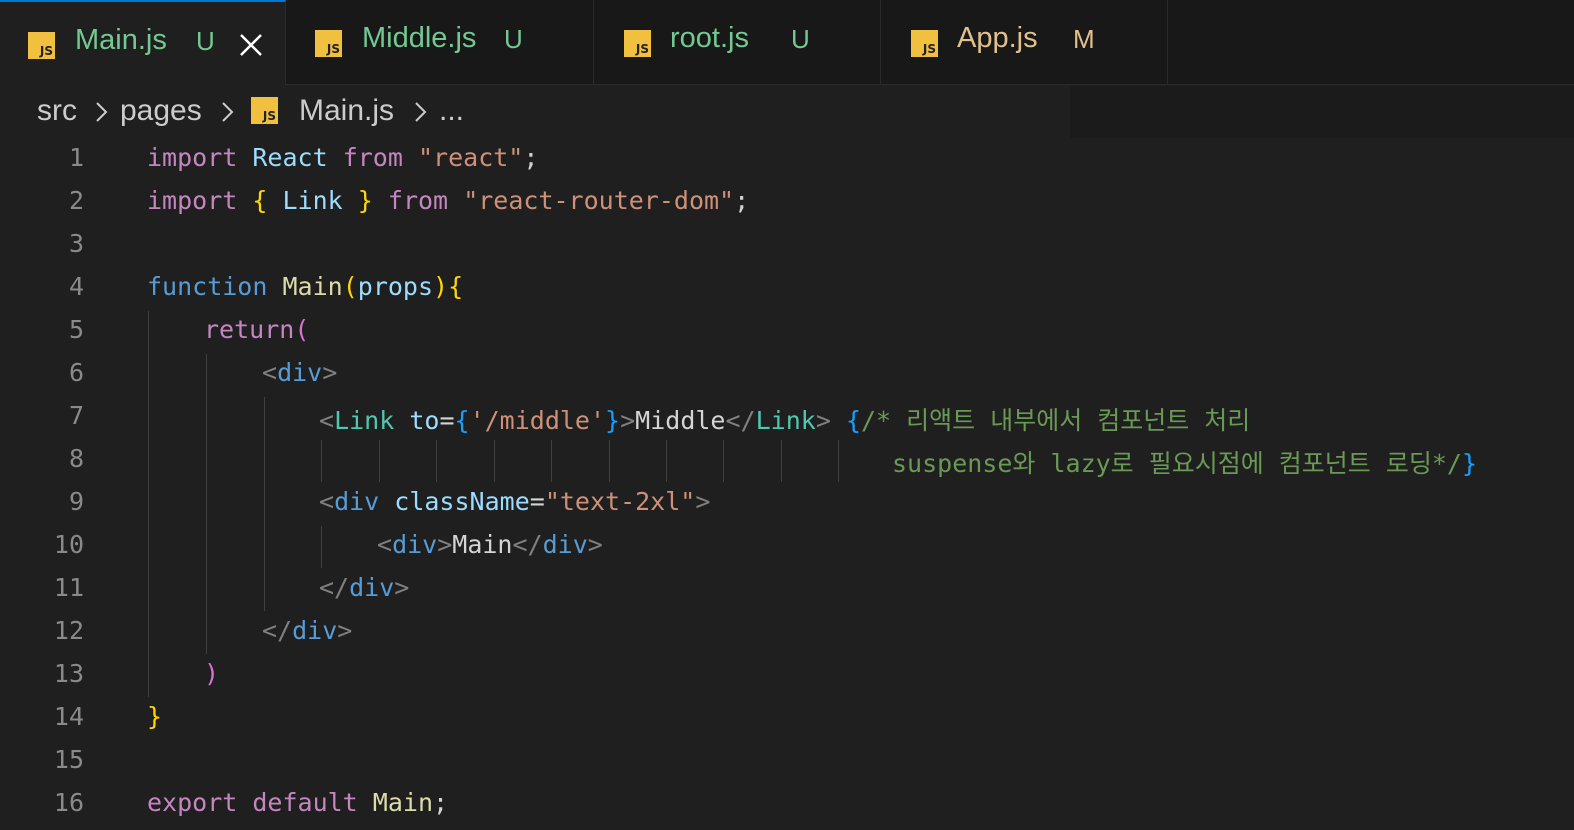 This screenshot has height=830, width=1574. What do you see at coordinates (76, 200) in the screenshot?
I see `line-number: 2` at bounding box center [76, 200].